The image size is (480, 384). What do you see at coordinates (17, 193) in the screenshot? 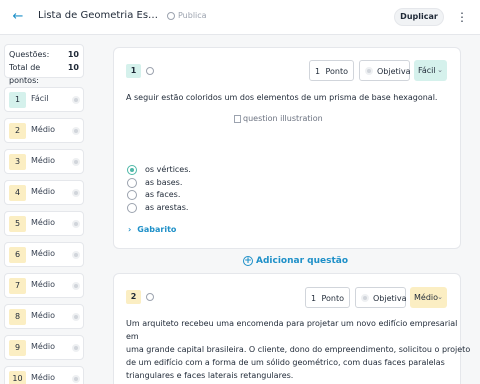
I see `question-number-badge: 4` at bounding box center [17, 193].